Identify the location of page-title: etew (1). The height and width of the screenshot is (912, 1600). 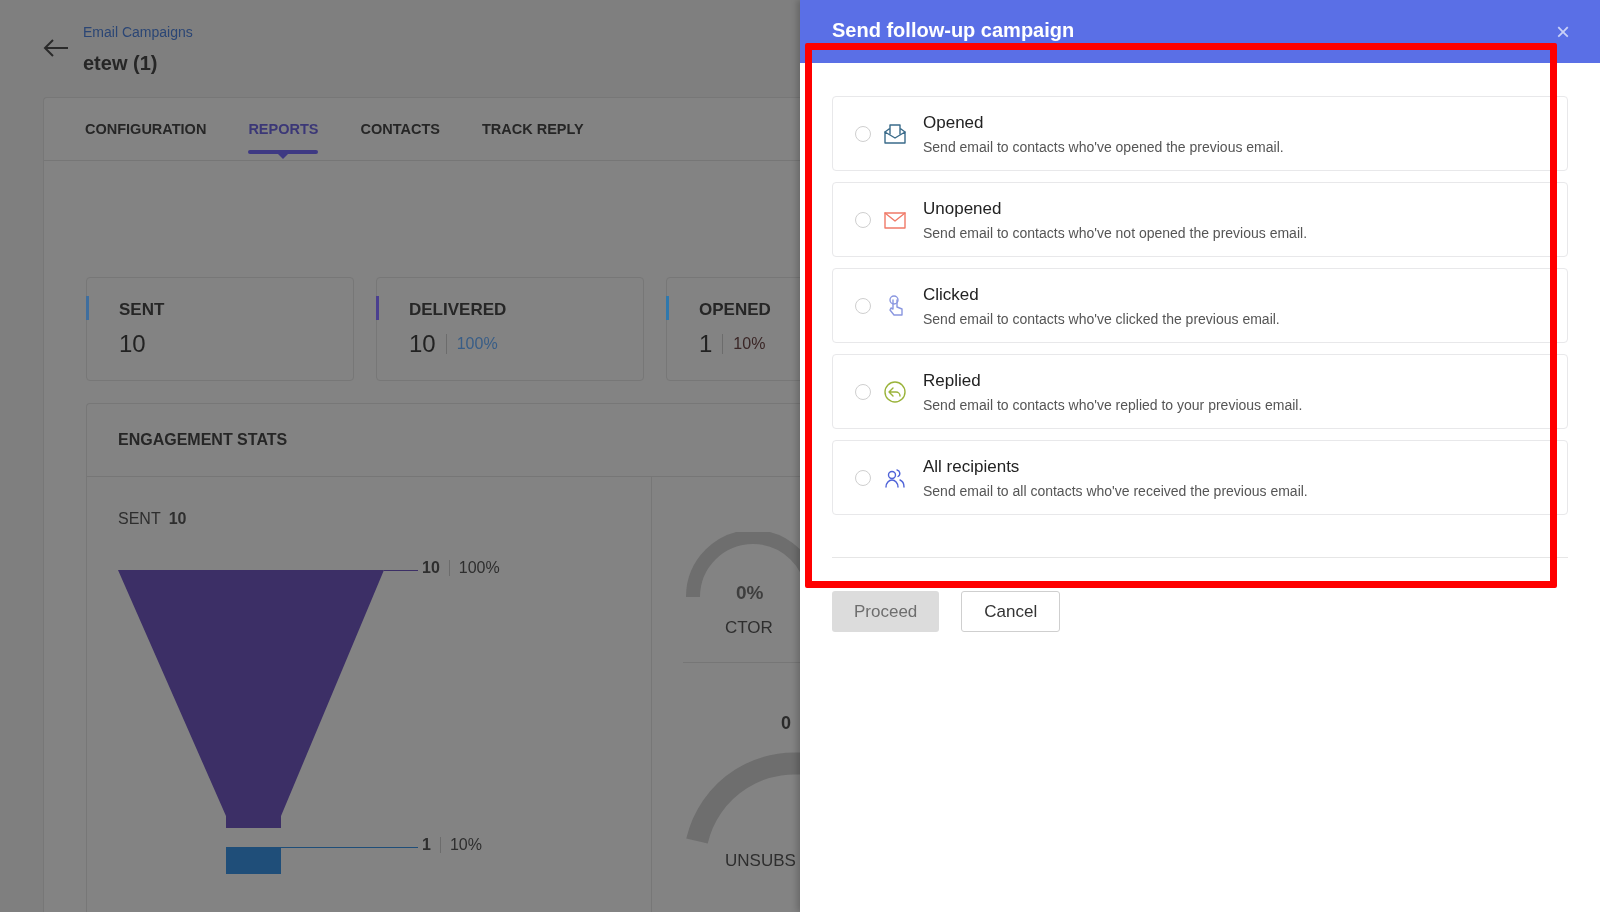
(121, 63).